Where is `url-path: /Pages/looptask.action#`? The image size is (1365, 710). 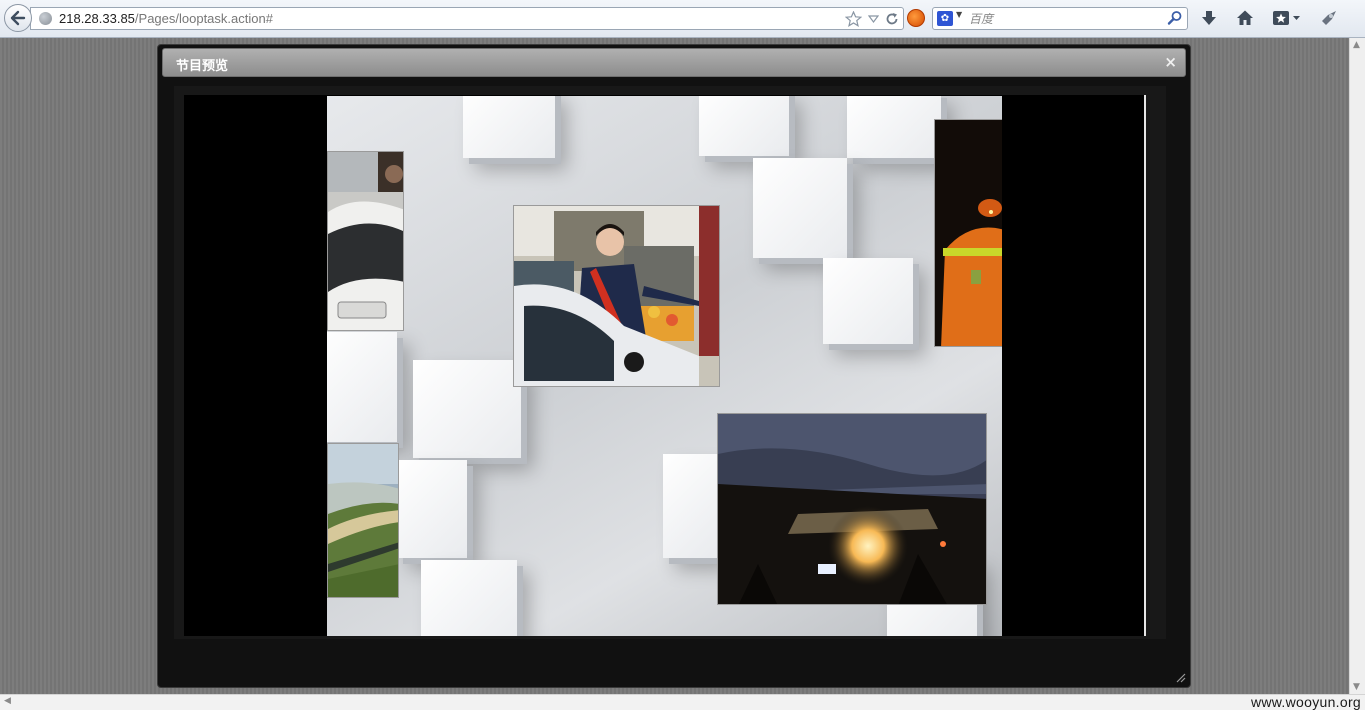 url-path: /Pages/looptask.action# is located at coordinates (203, 18).